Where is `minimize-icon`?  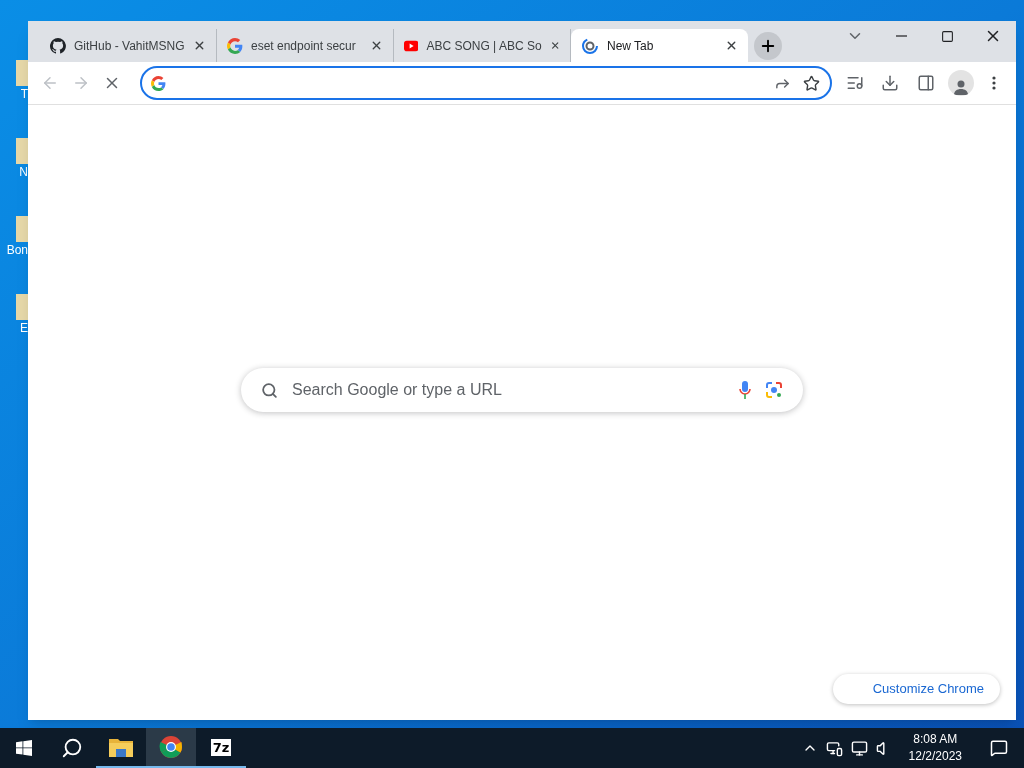
minimize-icon is located at coordinates (901, 36).